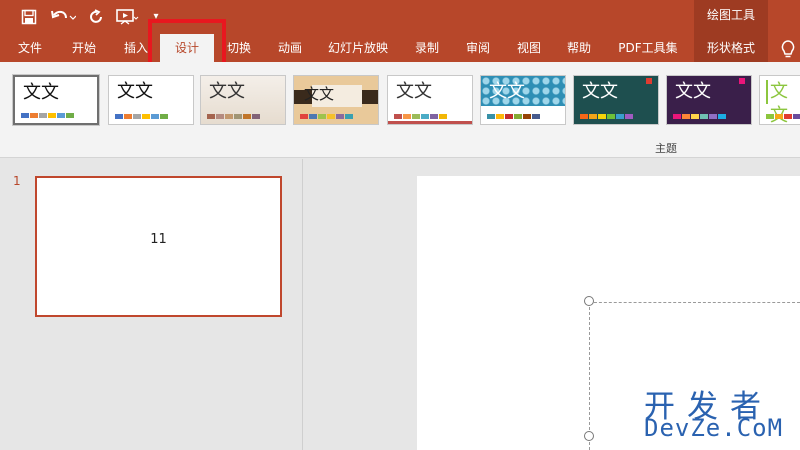 The height and width of the screenshot is (450, 800). What do you see at coordinates (792, 17) in the screenshot?
I see `minimize-icon` at bounding box center [792, 17].